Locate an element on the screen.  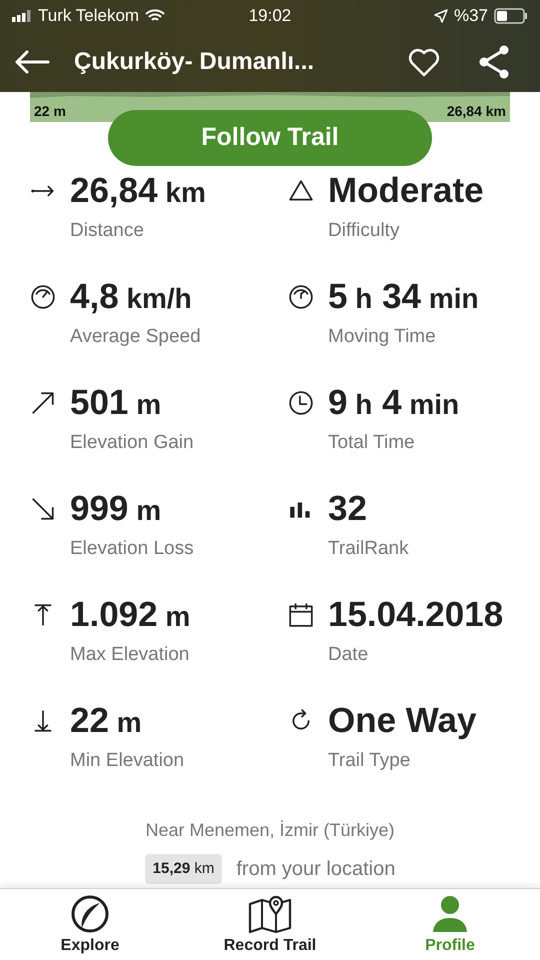
stat-value: 32 is located at coordinates (348, 509).